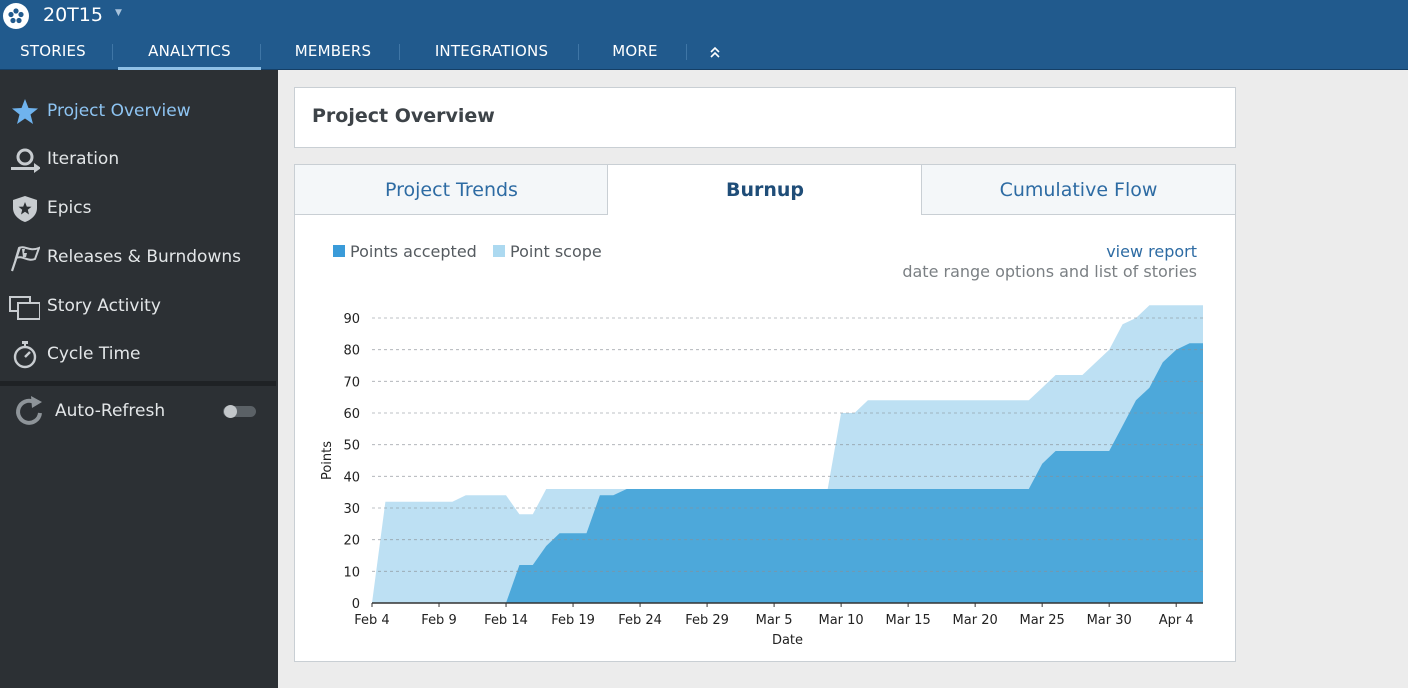 This screenshot has width=1408, height=688. What do you see at coordinates (138, 383) in the screenshot?
I see `sidebar-divider` at bounding box center [138, 383].